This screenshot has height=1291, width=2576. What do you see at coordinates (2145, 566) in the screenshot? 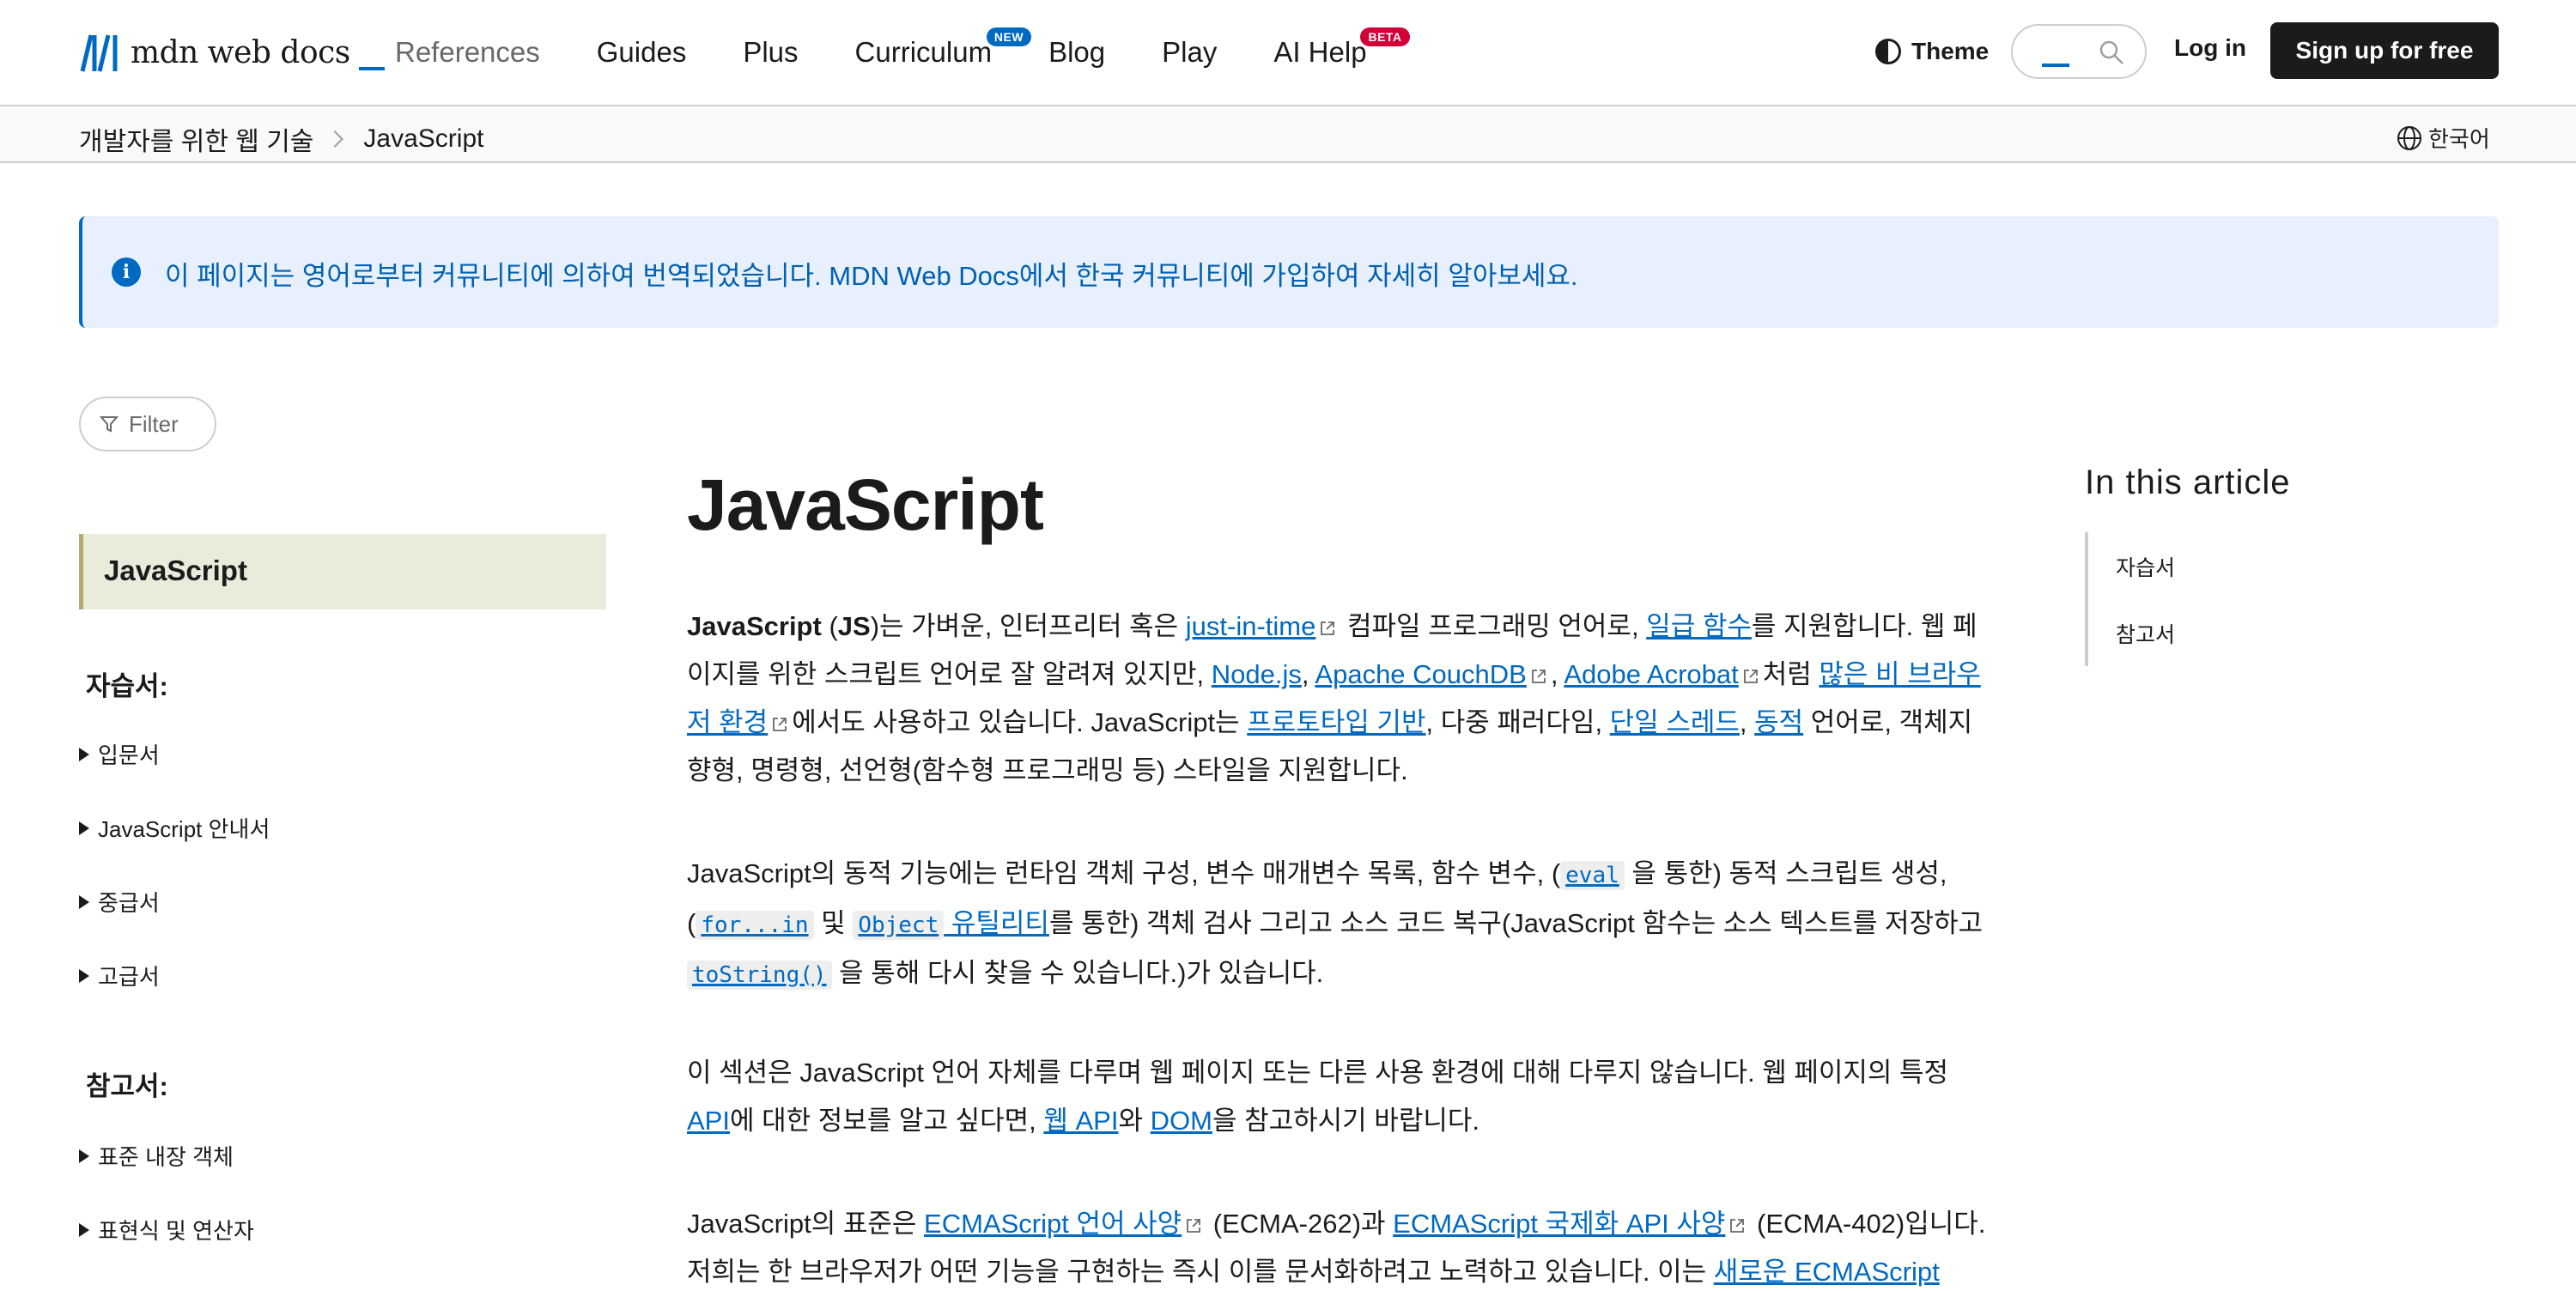
I see `toc-item-tutorials: 자습서` at bounding box center [2145, 566].